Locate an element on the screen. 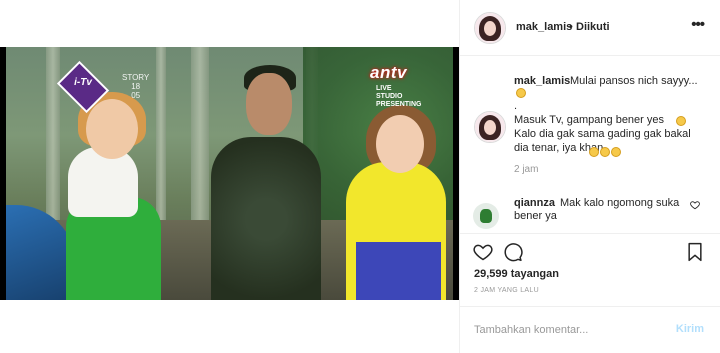 This screenshot has height=353, width=720. grin-emoji-icon is located at coordinates (681, 121).